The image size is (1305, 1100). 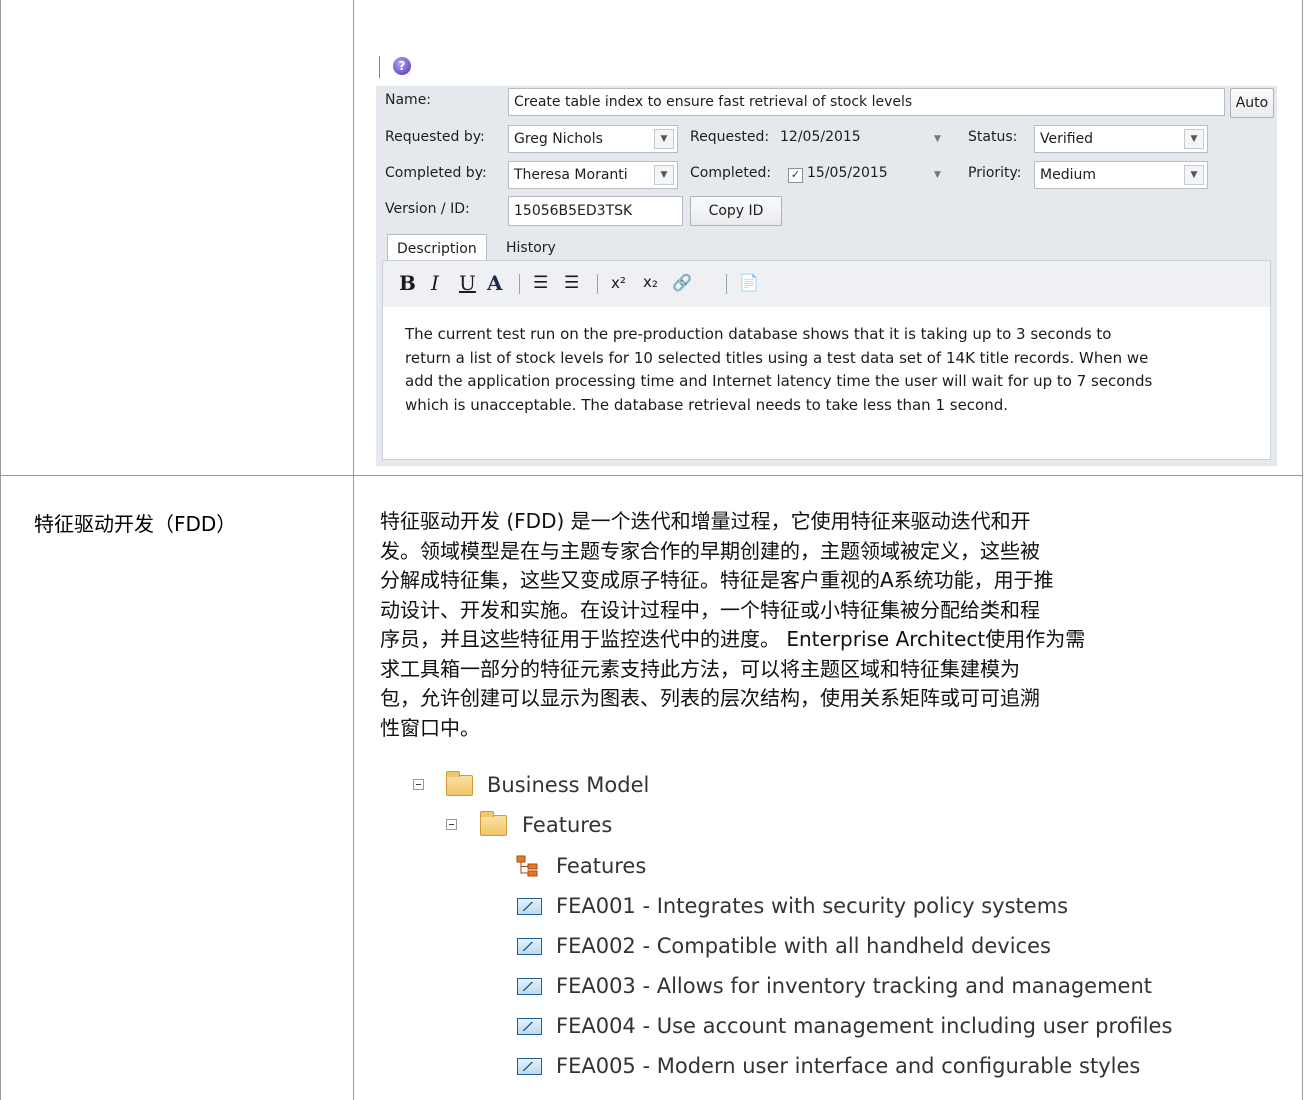 I want to click on status-label: Status:, so click(x=993, y=137).